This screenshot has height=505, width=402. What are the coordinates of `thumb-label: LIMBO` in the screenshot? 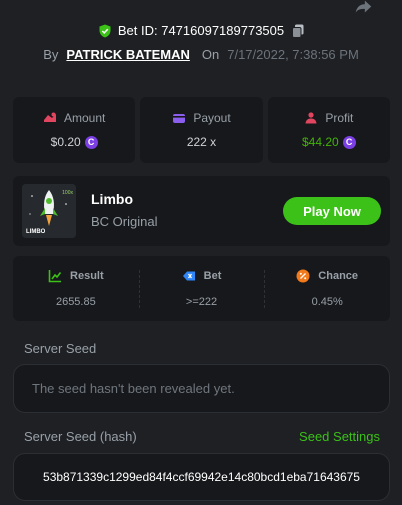 It's located at (36, 232).